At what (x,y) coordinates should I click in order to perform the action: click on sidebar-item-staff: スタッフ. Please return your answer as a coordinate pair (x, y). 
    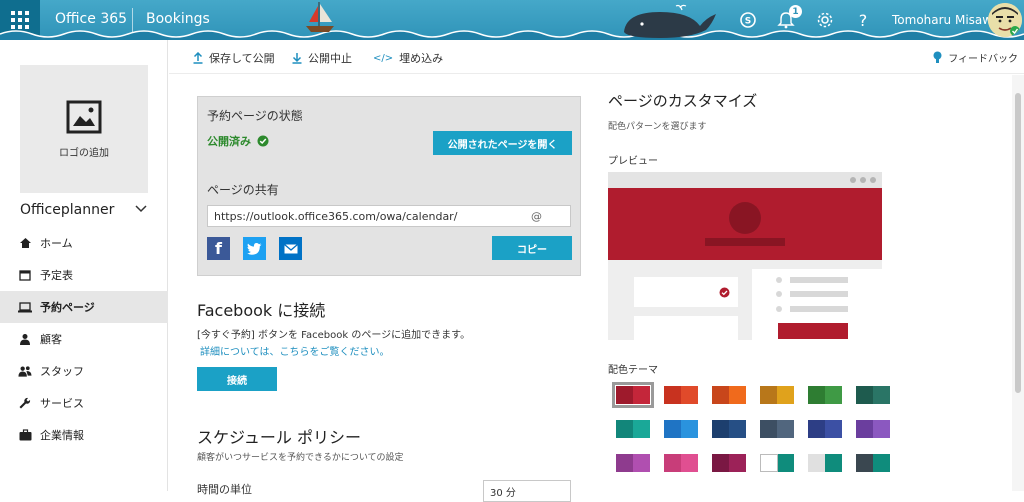
    Looking at the image, I should click on (84, 371).